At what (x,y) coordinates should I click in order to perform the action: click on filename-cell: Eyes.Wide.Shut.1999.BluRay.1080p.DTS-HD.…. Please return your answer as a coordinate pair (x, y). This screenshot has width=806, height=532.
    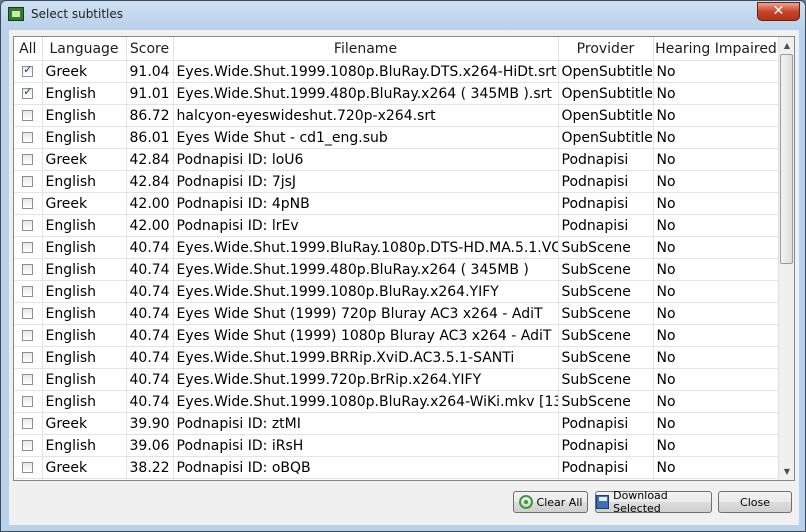
    Looking at the image, I should click on (366, 247).